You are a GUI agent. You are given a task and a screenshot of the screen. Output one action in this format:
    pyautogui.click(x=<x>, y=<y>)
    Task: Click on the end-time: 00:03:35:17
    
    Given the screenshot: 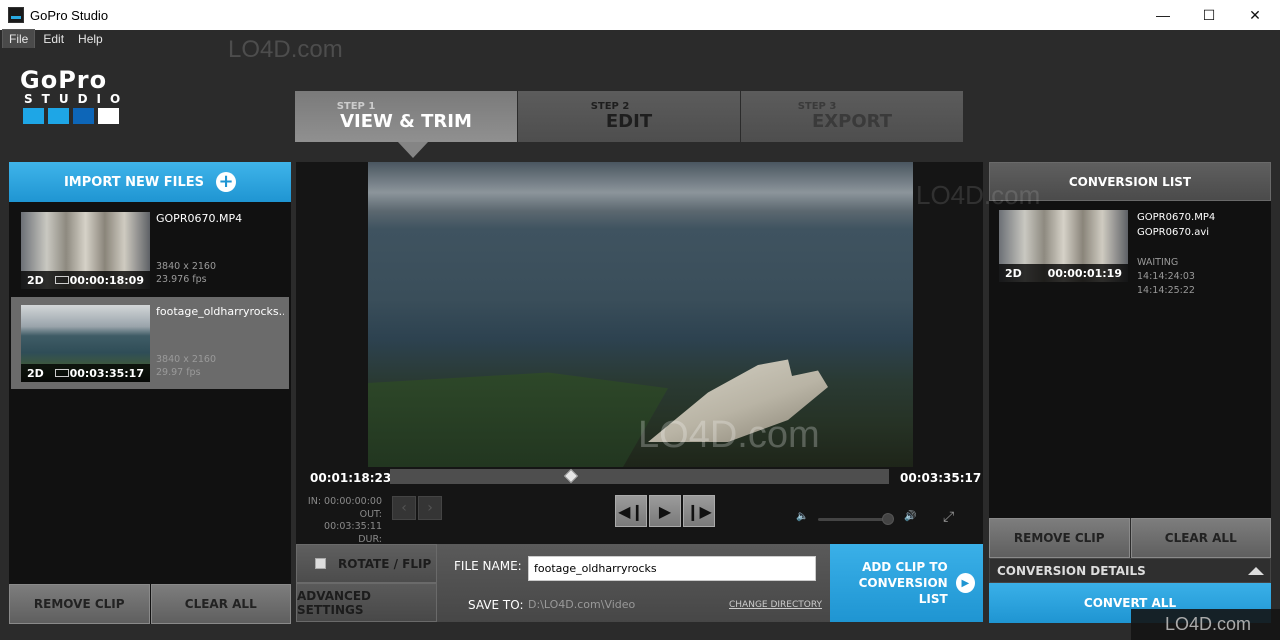 What is the action you would take?
    pyautogui.click(x=941, y=478)
    